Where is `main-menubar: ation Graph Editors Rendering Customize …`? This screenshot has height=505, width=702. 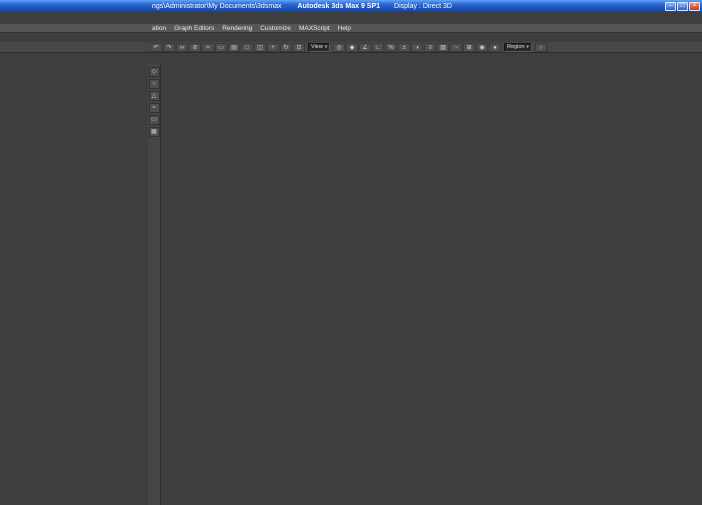 main-menubar: ation Graph Editors Rendering Customize … is located at coordinates (351, 28).